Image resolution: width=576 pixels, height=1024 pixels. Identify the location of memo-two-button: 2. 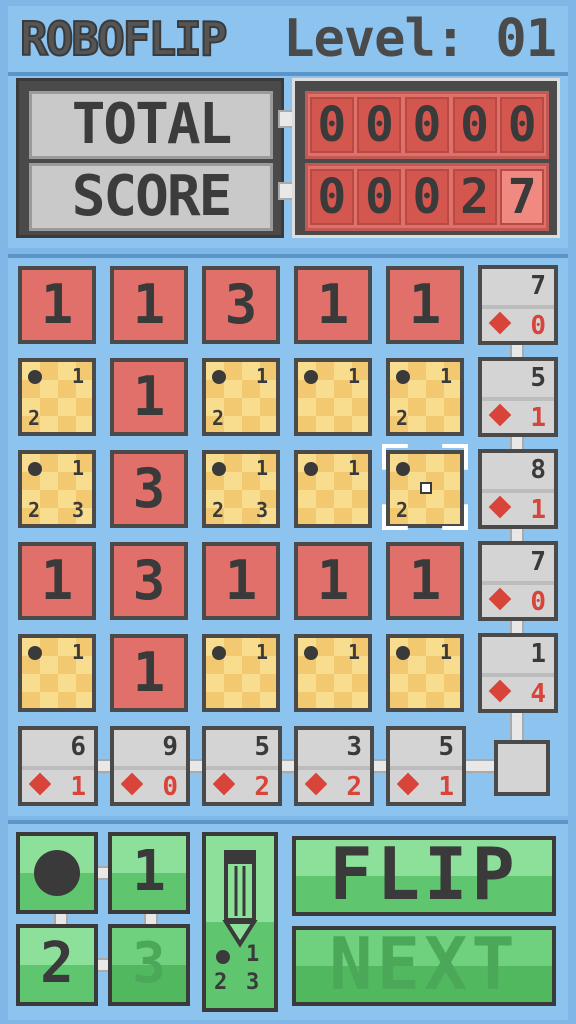
(57, 965).